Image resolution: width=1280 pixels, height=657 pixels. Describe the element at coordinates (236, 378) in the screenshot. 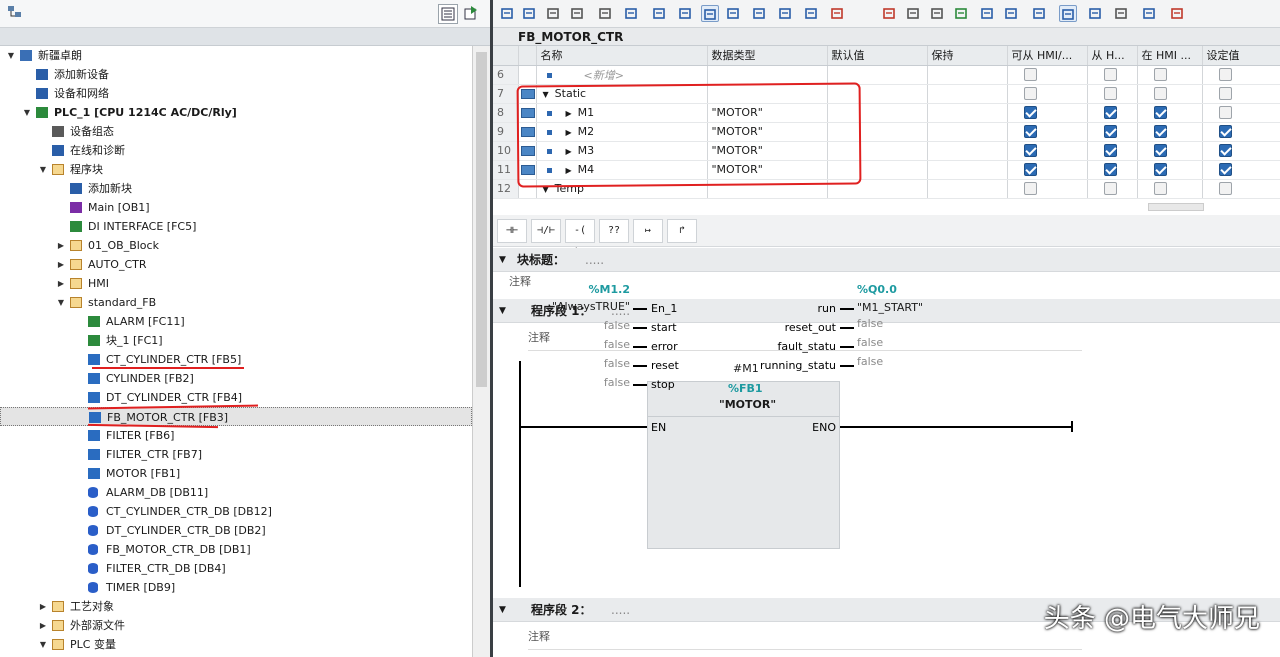

I see `tree-item: CYLINDER [FB2]` at that location.